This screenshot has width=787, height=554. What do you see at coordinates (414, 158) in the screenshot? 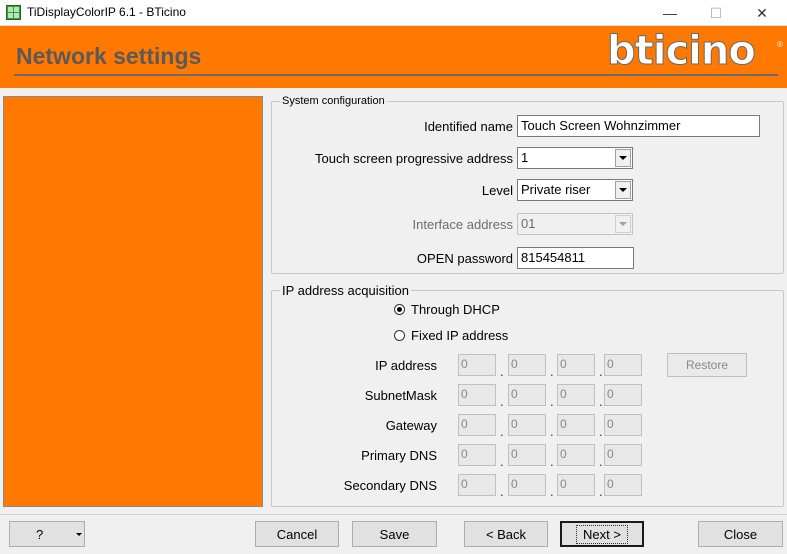
I see `progressive-address-label: Touch screen progressive address` at bounding box center [414, 158].